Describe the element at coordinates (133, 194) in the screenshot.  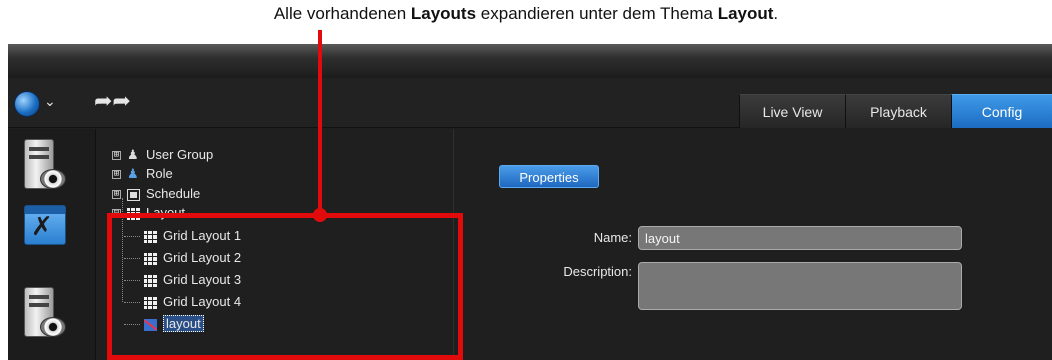
I see `schedule-icon` at that location.